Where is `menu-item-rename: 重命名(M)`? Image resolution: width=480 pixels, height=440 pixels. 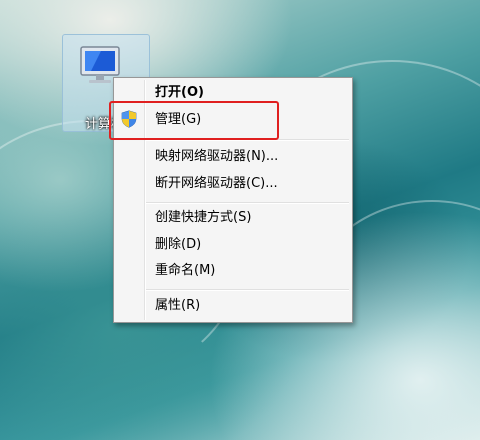 menu-item-rename: 重命名(M) is located at coordinates (233, 271).